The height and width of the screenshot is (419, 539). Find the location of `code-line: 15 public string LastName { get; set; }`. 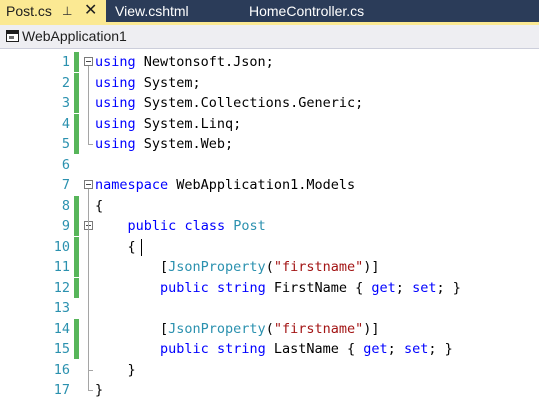

code-line: 15 public string LastName { get; set; } is located at coordinates (269, 349).